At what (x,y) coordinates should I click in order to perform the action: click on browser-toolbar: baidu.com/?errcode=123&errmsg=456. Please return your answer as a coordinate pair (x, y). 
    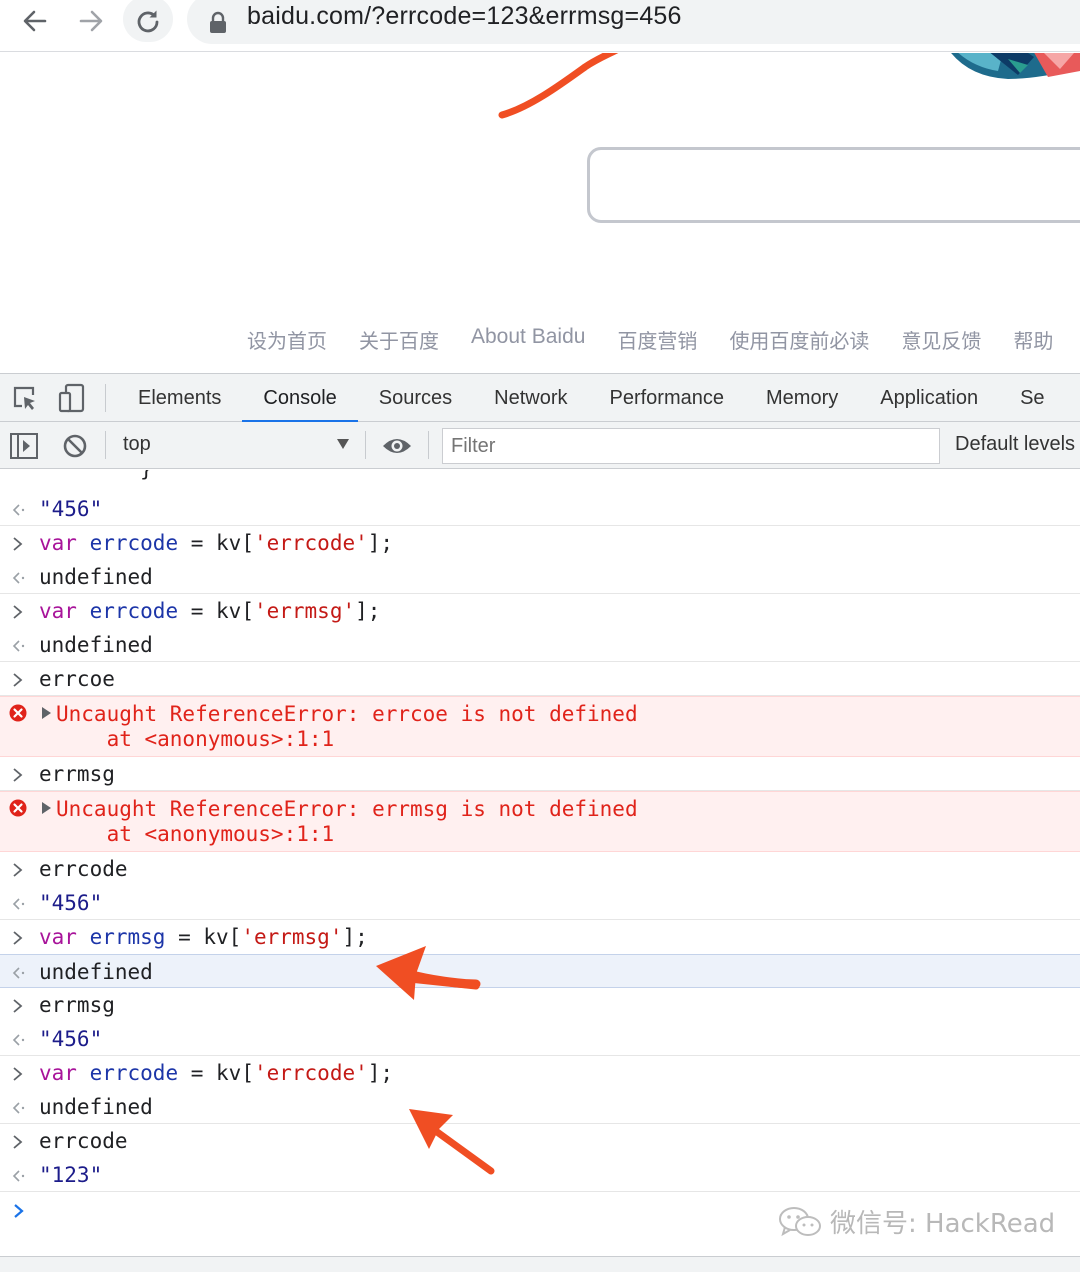
    Looking at the image, I should click on (540, 26).